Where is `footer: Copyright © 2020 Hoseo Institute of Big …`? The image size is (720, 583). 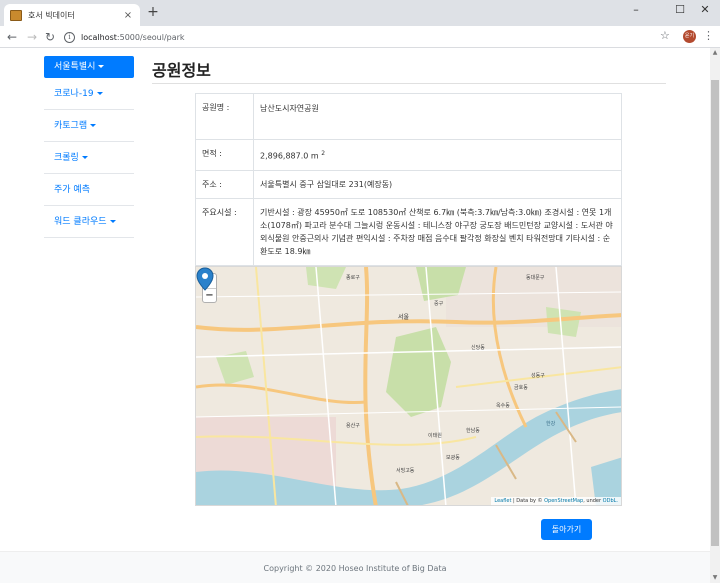
footer: Copyright © 2020 Hoseo Institute of Big … is located at coordinates (355, 567).